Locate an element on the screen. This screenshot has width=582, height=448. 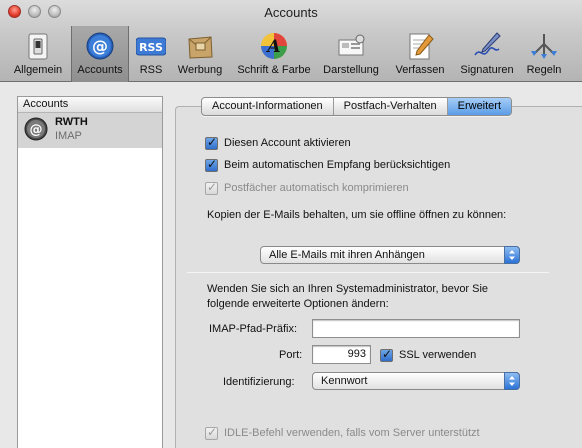
toolbar-label: Signaturen is located at coordinates (487, 70).